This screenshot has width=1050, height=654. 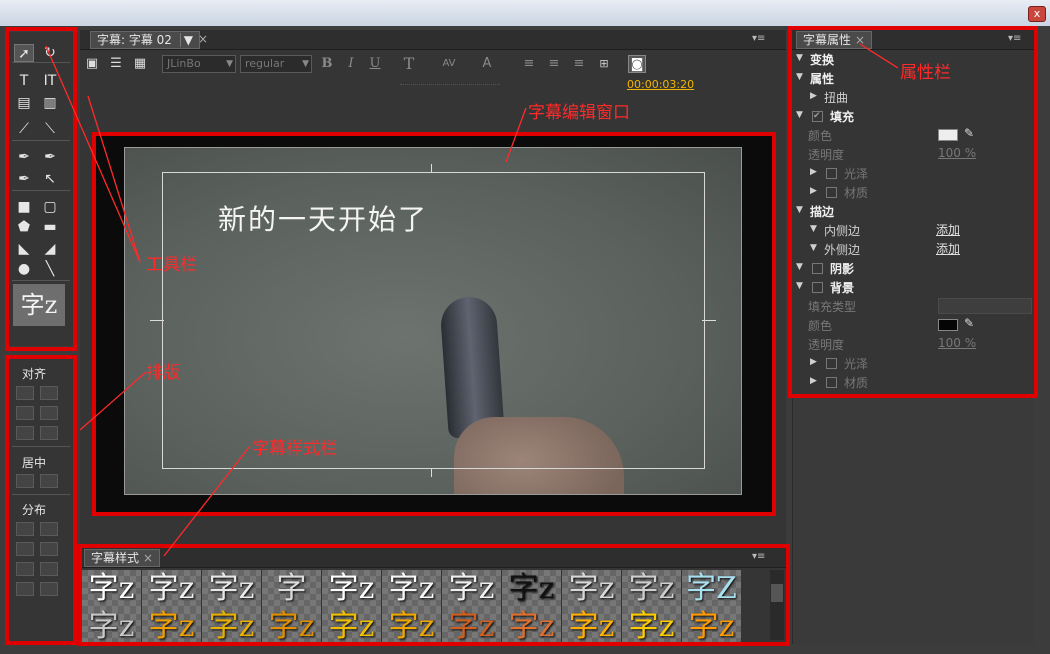 I want to click on layout-annotation: 排版, so click(x=163, y=373).